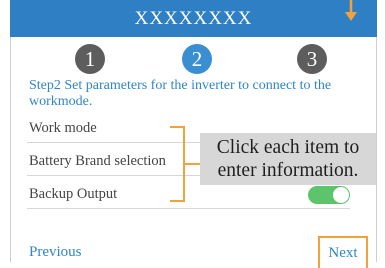 The height and width of the screenshot is (268, 385). Describe the element at coordinates (329, 195) in the screenshot. I see `backup-output-toggle` at that location.